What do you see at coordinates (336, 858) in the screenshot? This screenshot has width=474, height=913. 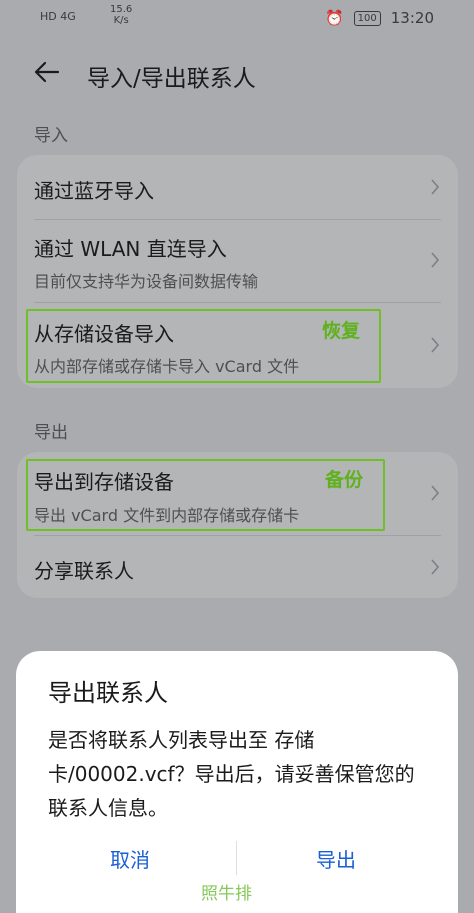 I see `export-button: 导出` at bounding box center [336, 858].